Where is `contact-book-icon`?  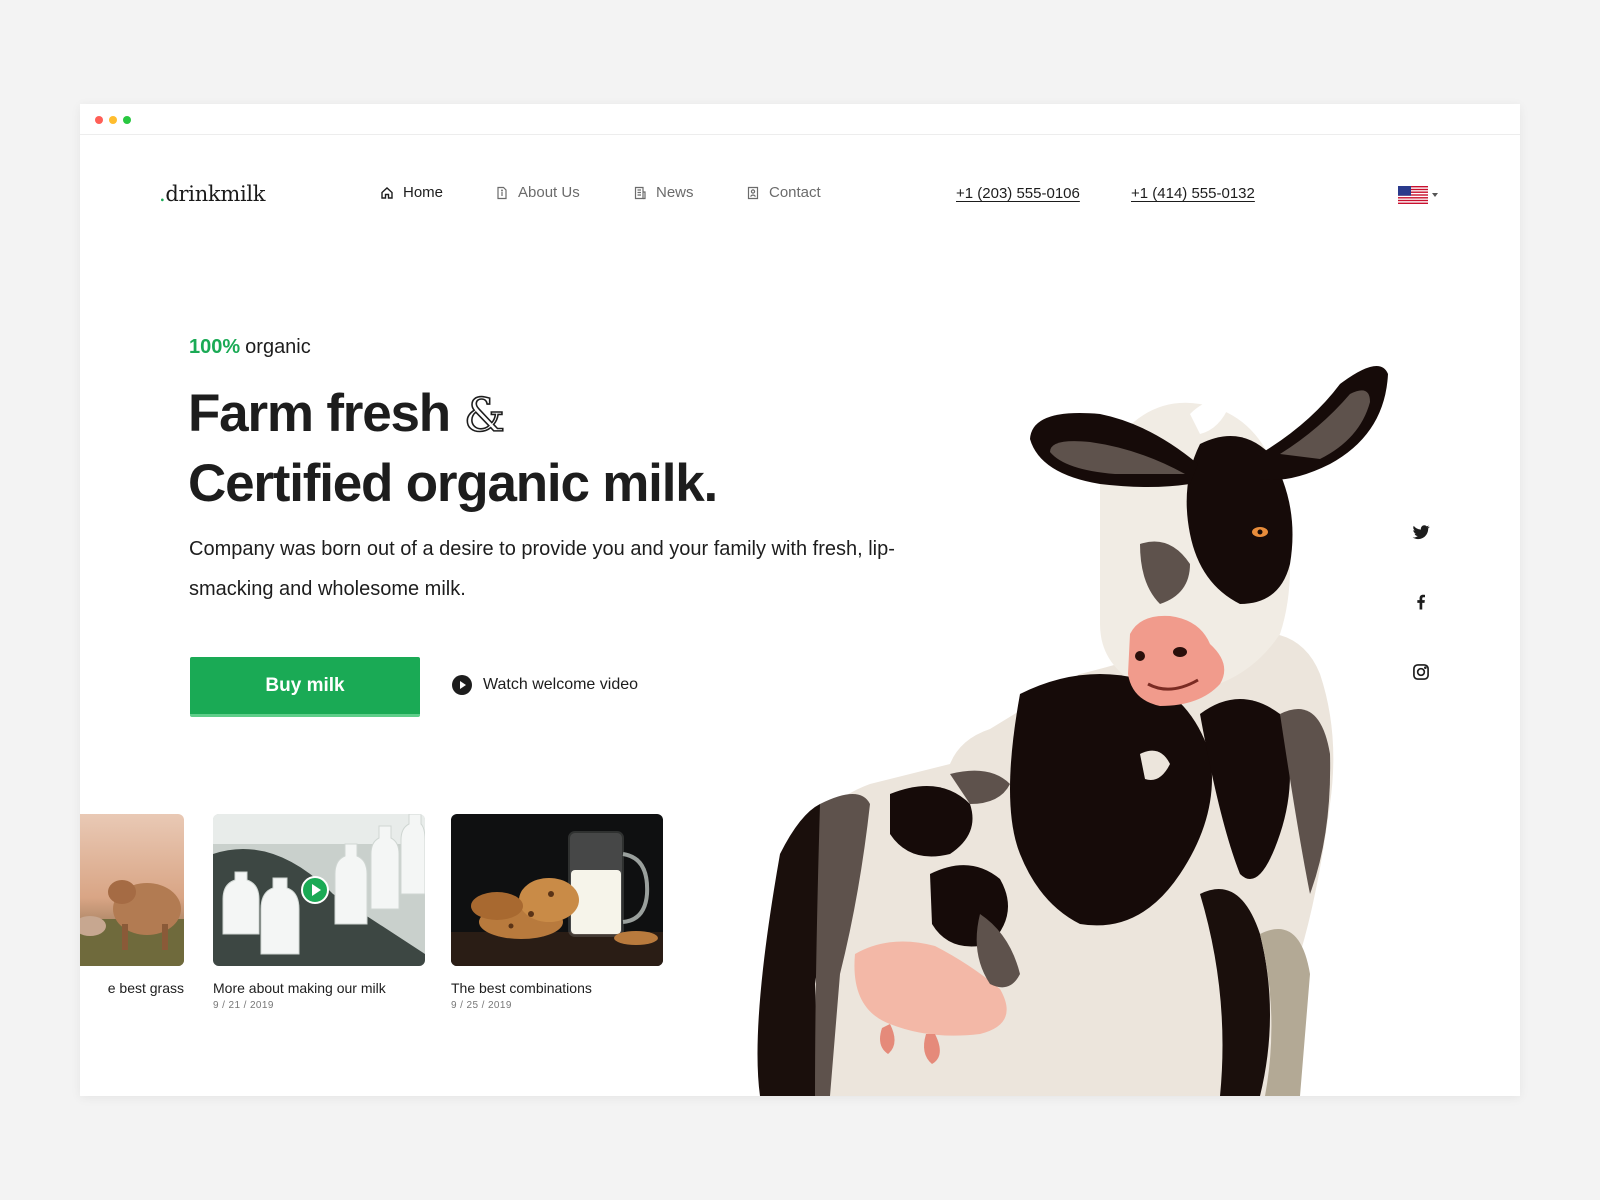 contact-book-icon is located at coordinates (753, 192).